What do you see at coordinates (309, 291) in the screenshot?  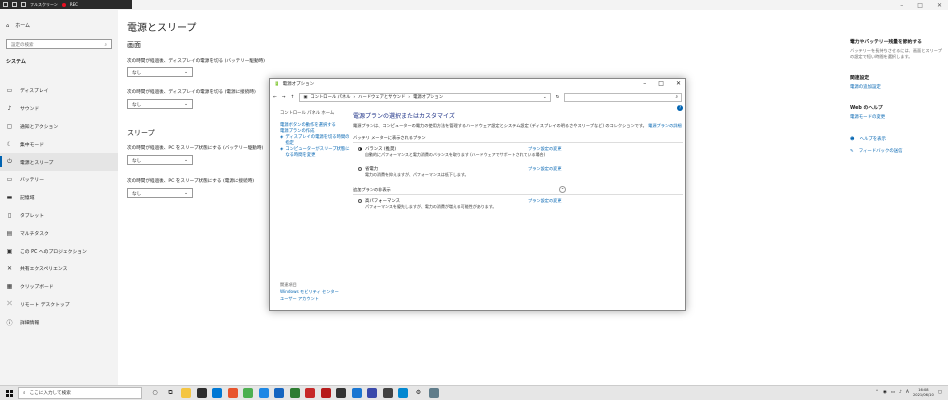 I see `mobility-center-link: Windows モビリティ センター` at bounding box center [309, 291].